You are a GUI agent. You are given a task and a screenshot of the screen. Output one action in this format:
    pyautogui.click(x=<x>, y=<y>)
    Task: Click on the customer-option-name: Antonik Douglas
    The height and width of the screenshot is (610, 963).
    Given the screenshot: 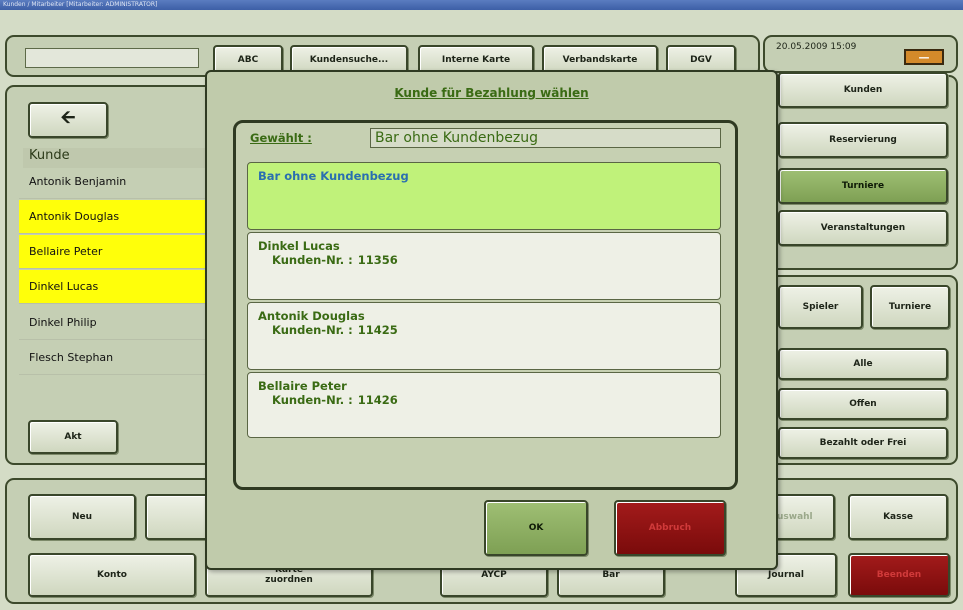 What is the action you would take?
    pyautogui.click(x=311, y=316)
    